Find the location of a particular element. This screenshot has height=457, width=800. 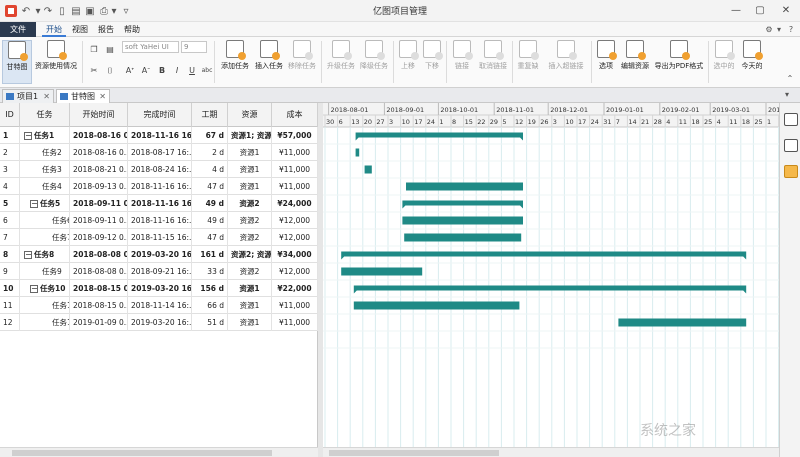

close-tab-icon: ✕ is located at coordinates (46, 96).